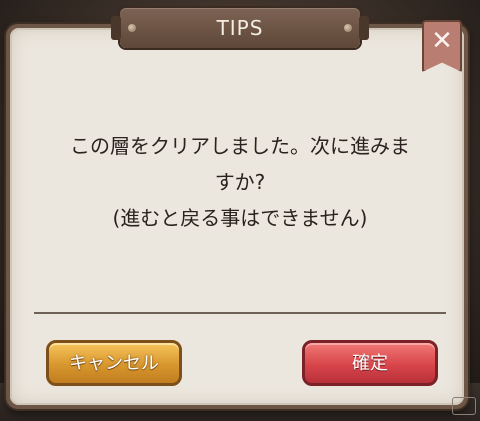 The width and height of the screenshot is (480, 421). I want to click on close-icon: ✕, so click(442, 41).